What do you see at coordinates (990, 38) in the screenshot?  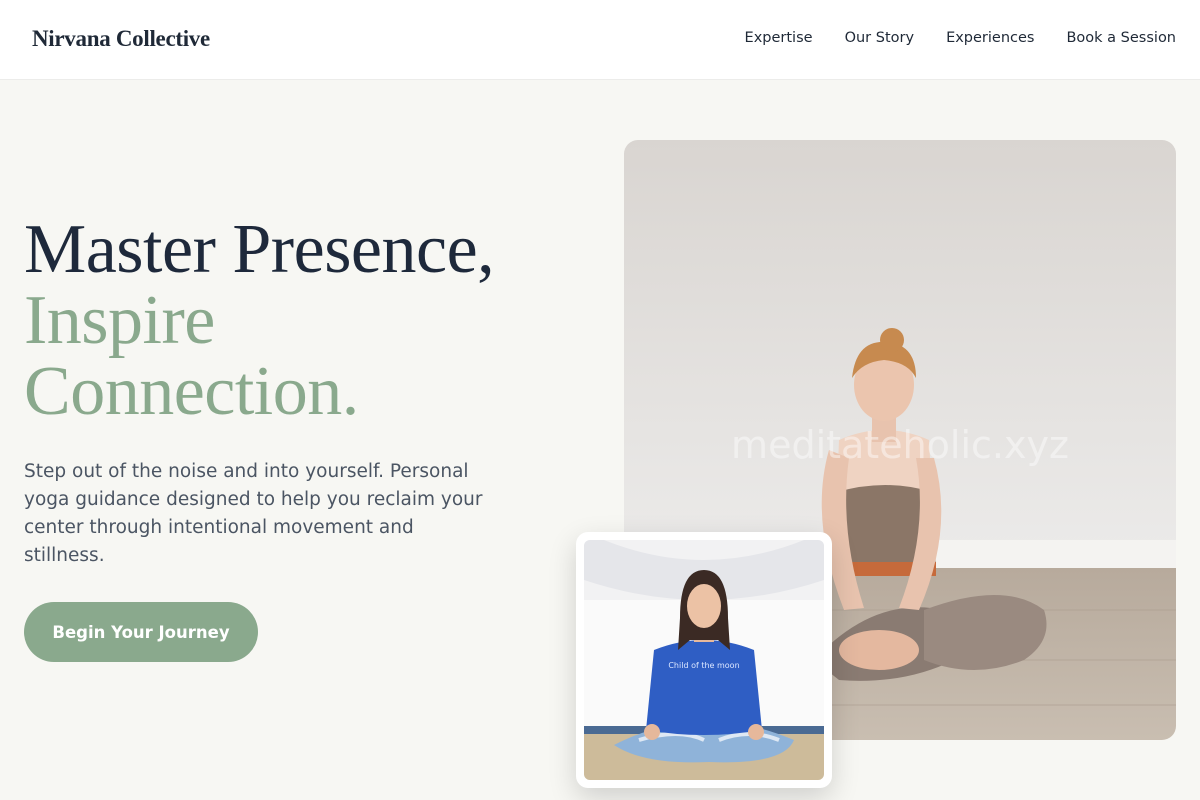 I see `nav-link-experiences: Experiences` at bounding box center [990, 38].